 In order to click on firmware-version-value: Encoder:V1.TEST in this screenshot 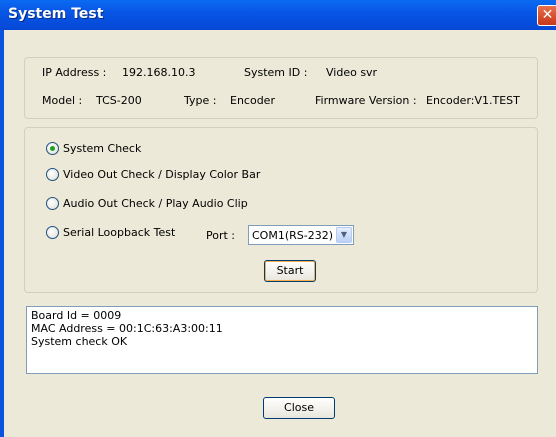, I will do `click(473, 100)`.